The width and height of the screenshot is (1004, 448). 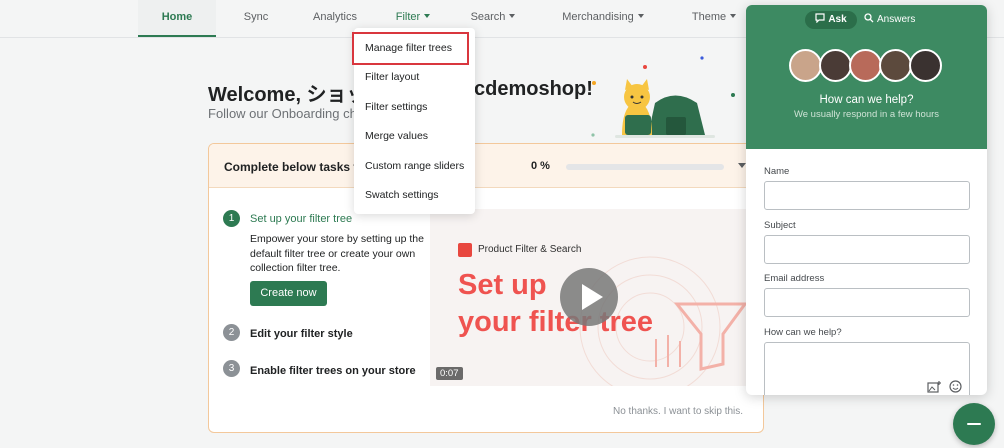 What do you see at coordinates (414, 107) in the screenshot?
I see `menu-item-filter-settings: Filter settings` at bounding box center [414, 107].